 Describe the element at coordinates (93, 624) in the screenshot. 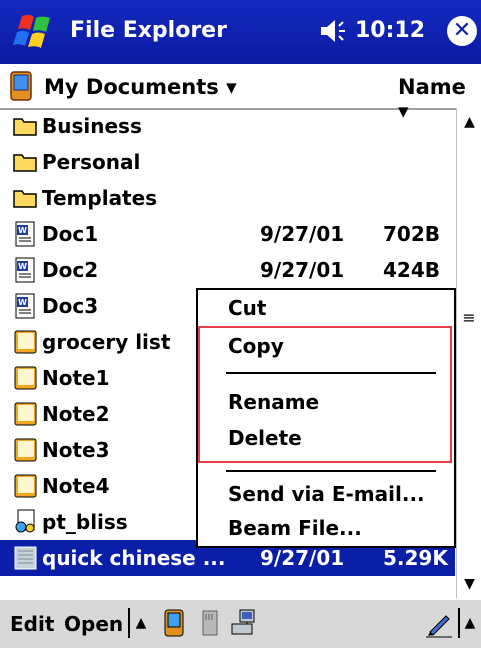

I see `open-menu: Open` at that location.